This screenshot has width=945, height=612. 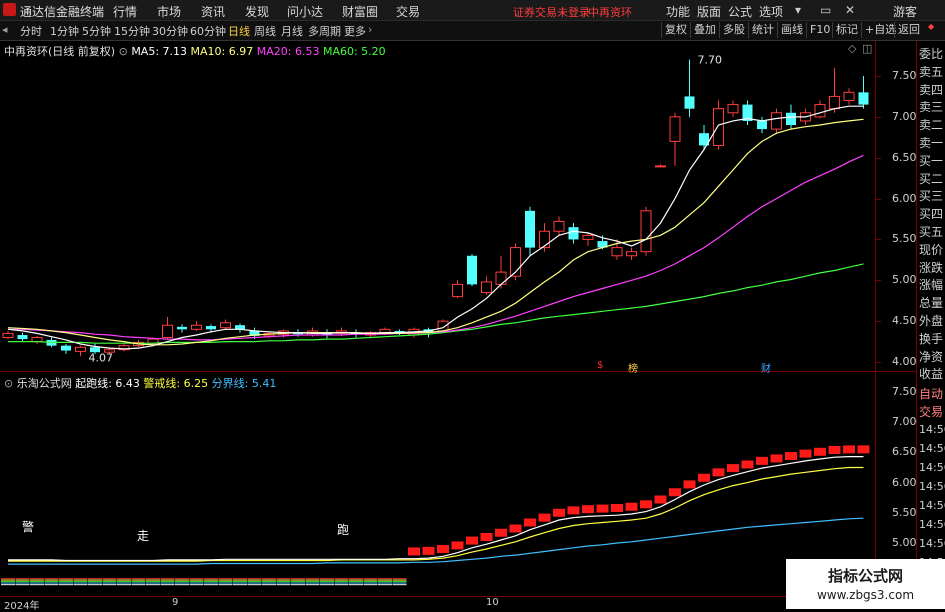 What do you see at coordinates (931, 71) in the screenshot?
I see `side-item: 卖五` at bounding box center [931, 71].